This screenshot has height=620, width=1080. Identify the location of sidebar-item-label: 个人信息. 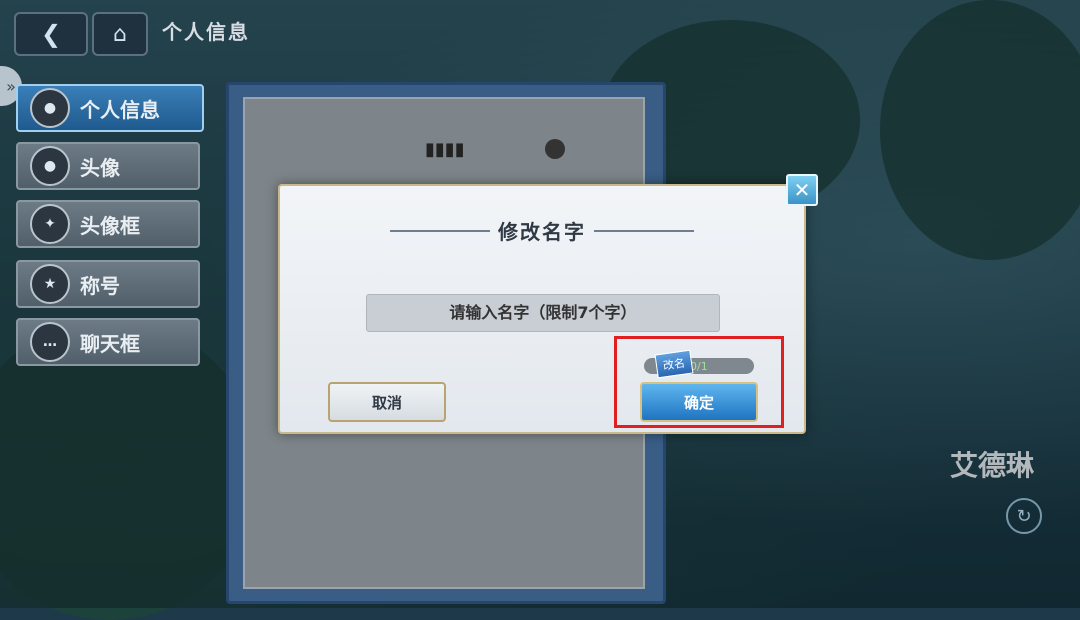
(120, 109).